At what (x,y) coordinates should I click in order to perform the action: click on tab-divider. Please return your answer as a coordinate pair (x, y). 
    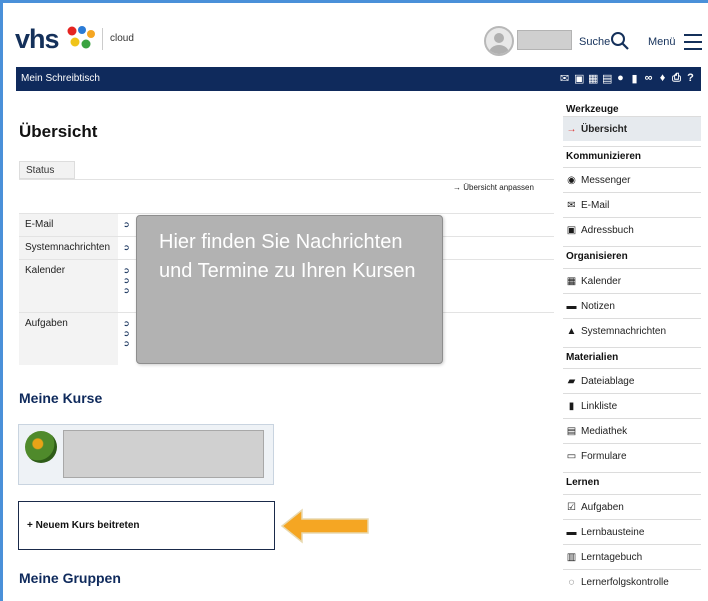
    Looking at the image, I should click on (286, 179).